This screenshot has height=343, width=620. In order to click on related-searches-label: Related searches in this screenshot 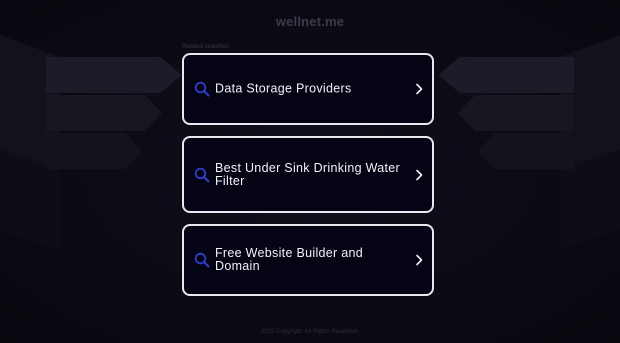, I will do `click(205, 47)`.